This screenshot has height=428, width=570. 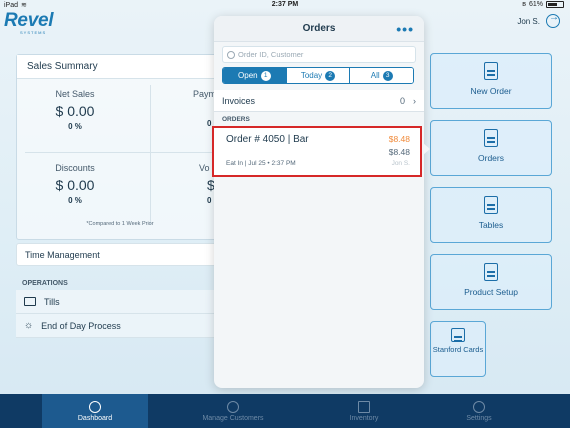 I want to click on segment-label: Today, so click(x=311, y=75).